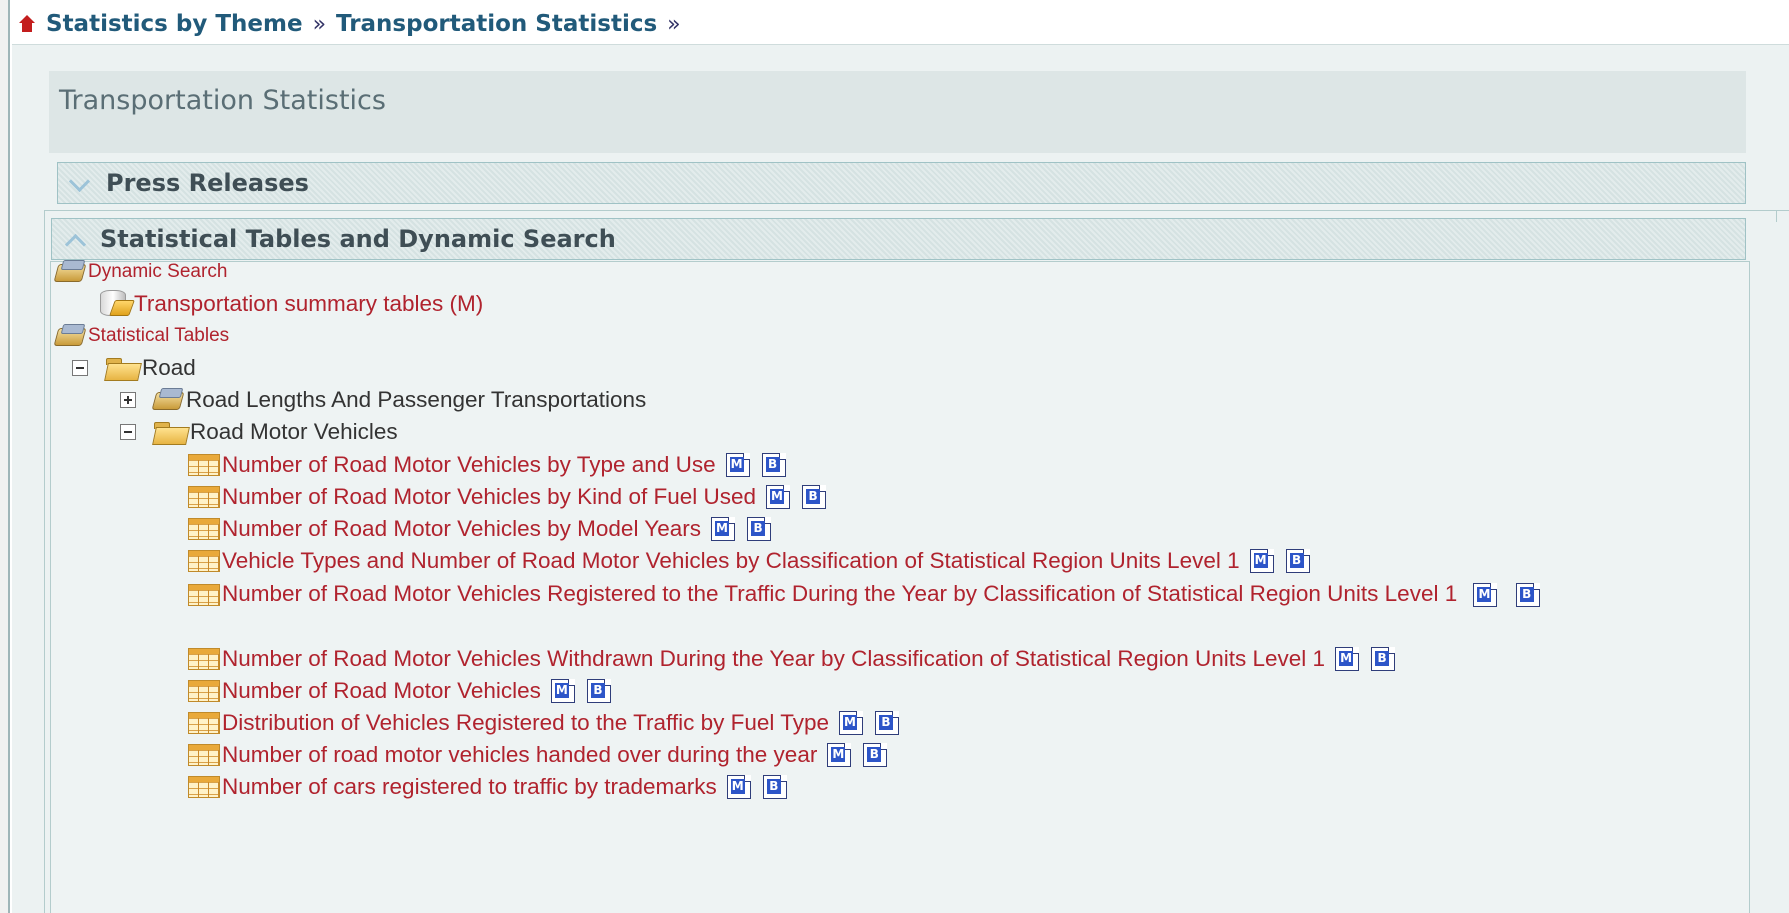 Image resolution: width=1789 pixels, height=913 pixels. Describe the element at coordinates (358, 239) in the screenshot. I see `statistical-tables-label: Statistical Tables and Dynamic Search` at that location.